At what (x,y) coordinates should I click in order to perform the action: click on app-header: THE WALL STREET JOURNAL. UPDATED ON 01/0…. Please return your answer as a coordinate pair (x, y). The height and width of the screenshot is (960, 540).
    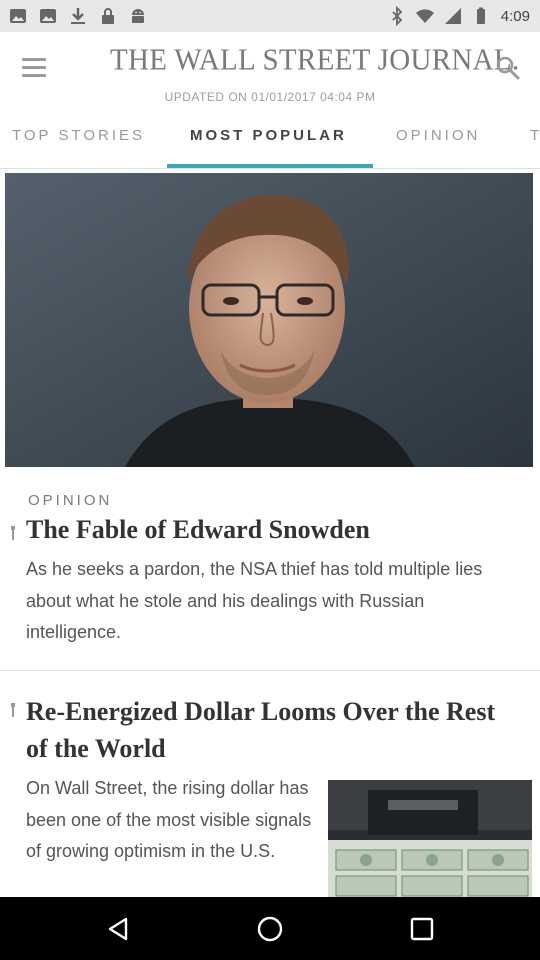
    Looking at the image, I should click on (270, 100).